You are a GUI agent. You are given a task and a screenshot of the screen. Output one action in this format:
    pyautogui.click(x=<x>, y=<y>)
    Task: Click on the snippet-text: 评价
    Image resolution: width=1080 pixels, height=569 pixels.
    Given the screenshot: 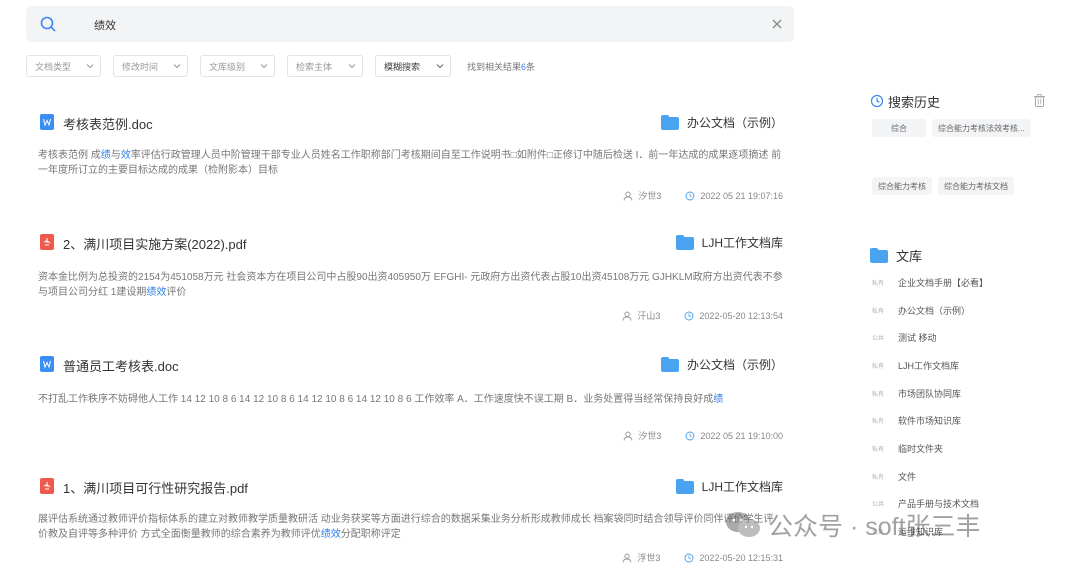 What is the action you would take?
    pyautogui.click(x=176, y=292)
    